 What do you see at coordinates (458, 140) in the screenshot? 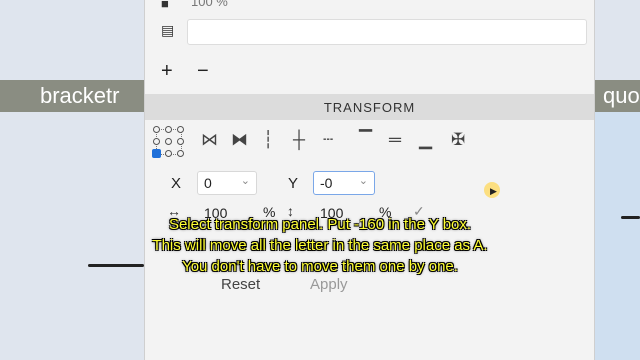
I see `distribute-icon: ✠` at bounding box center [458, 140].